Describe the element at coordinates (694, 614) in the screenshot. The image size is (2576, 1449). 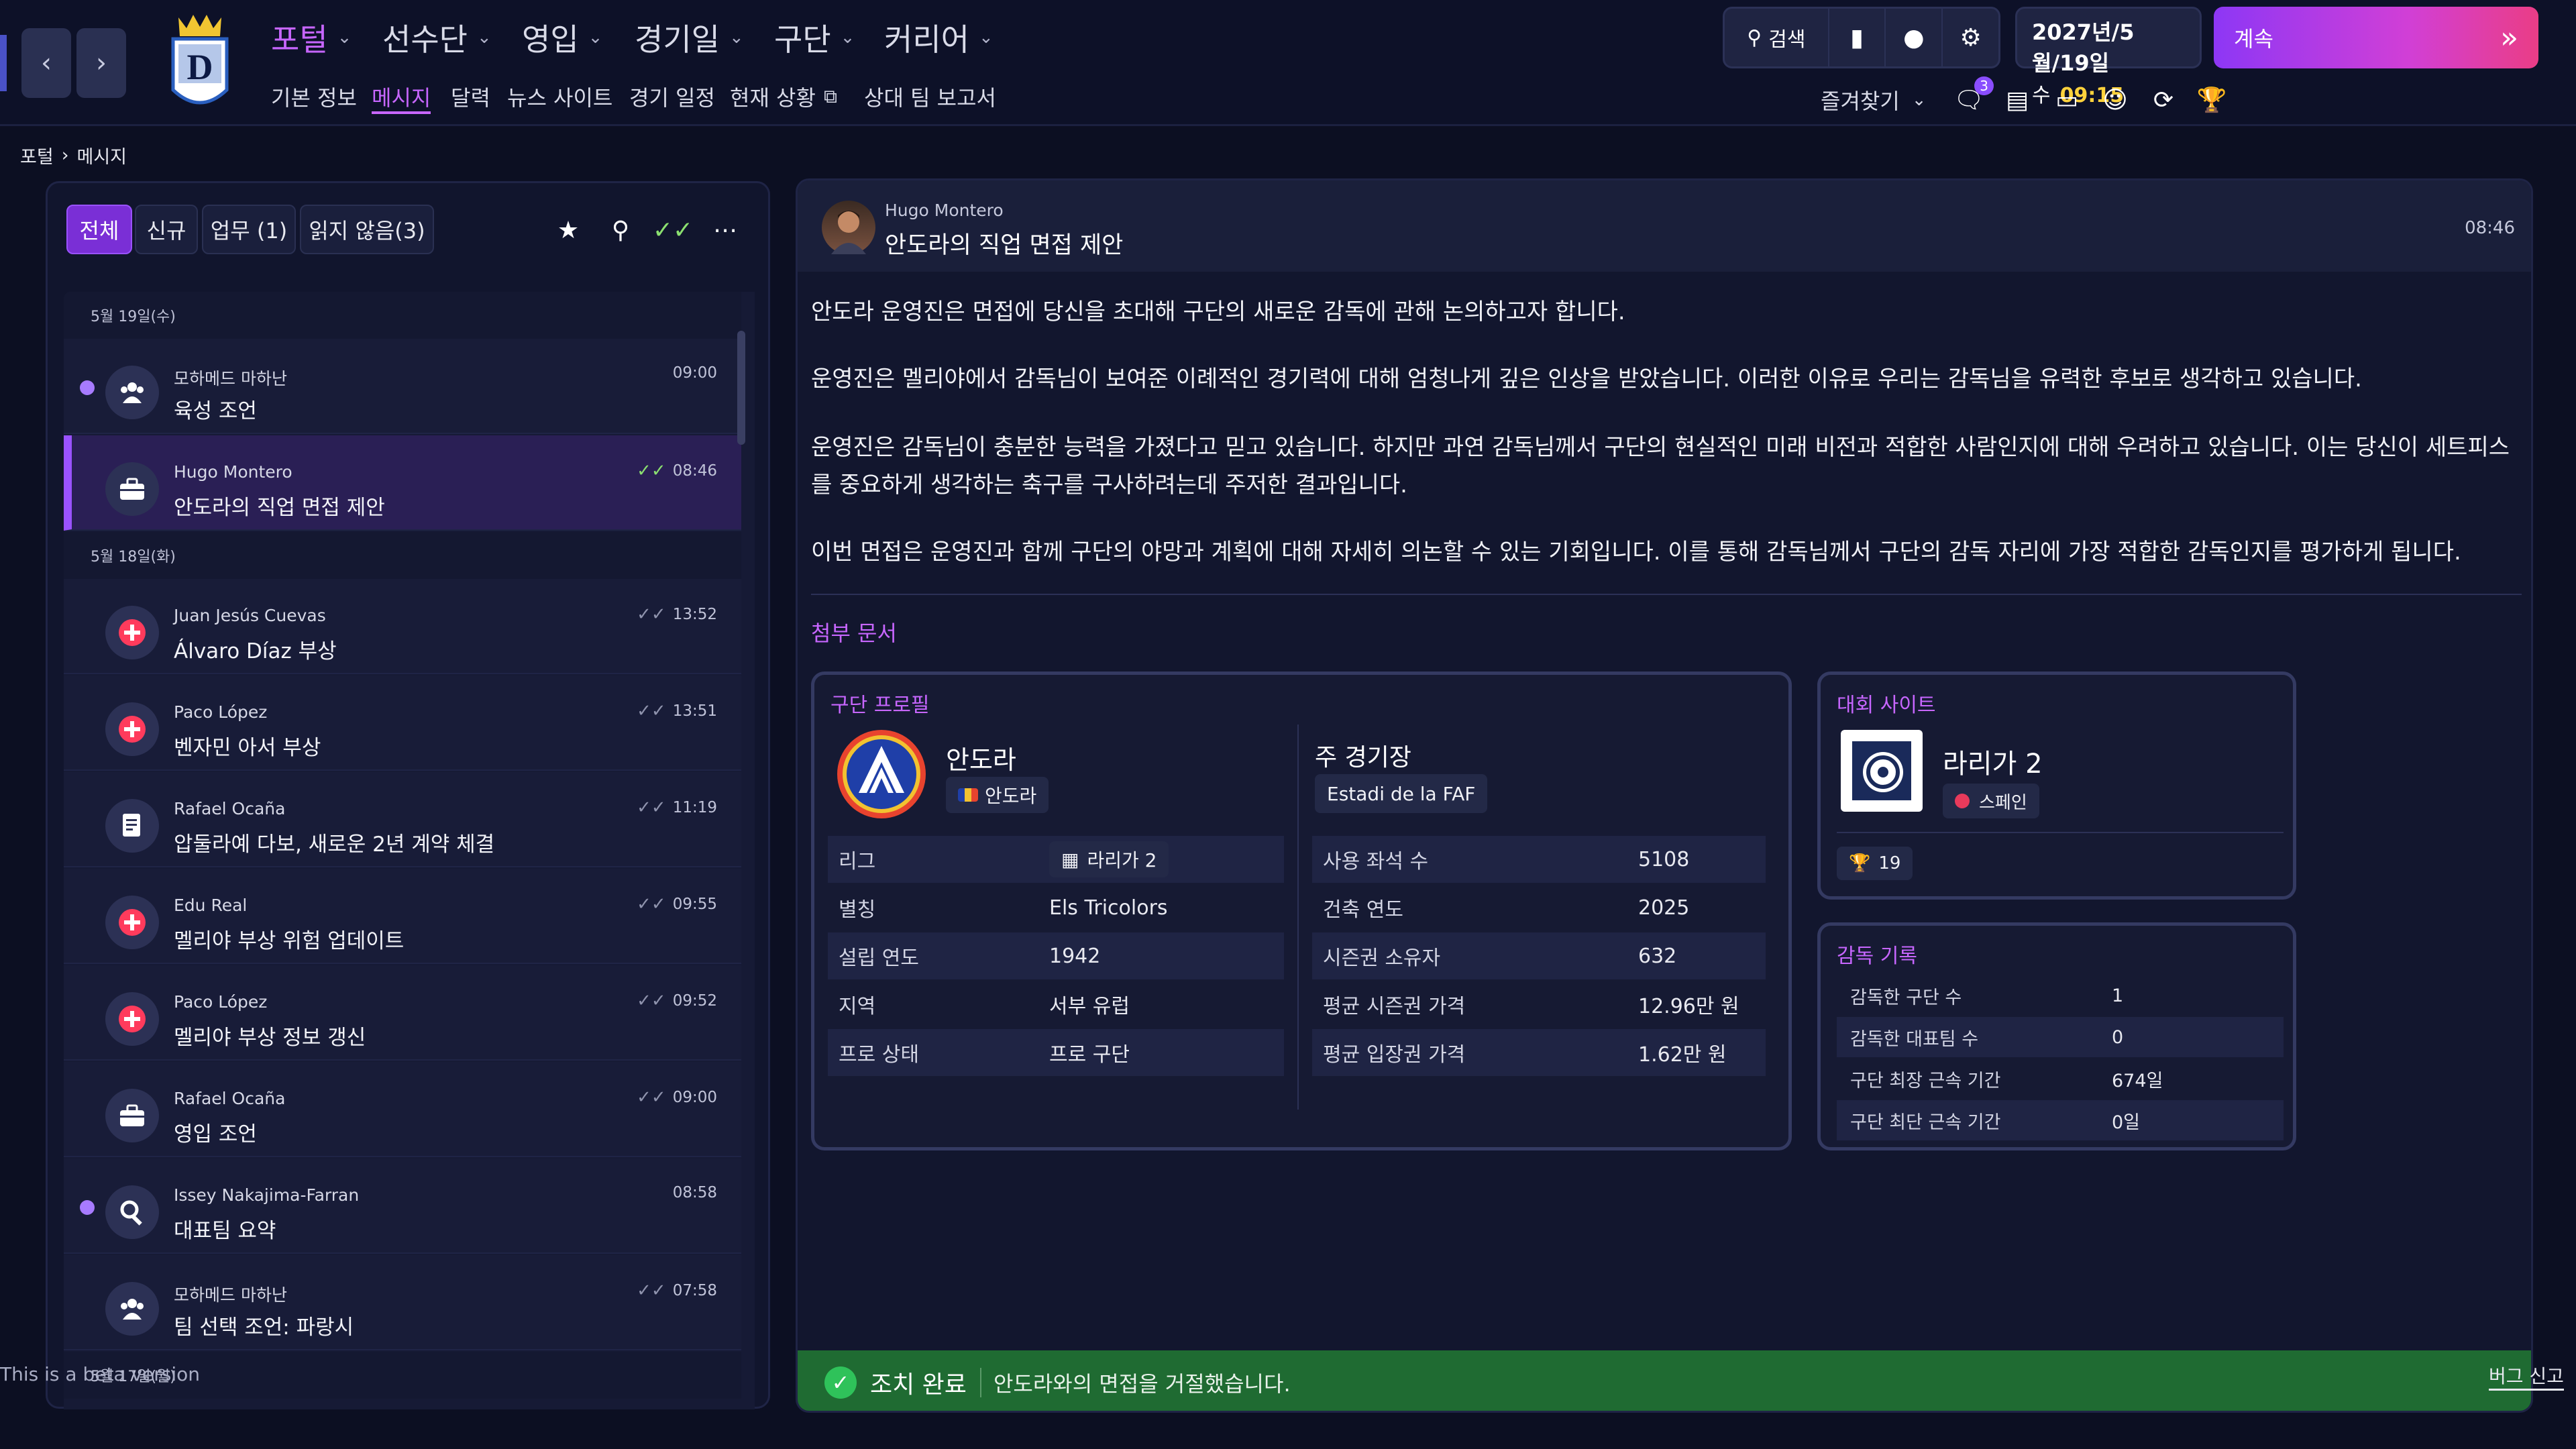
I see `time-text: 13:52` at that location.